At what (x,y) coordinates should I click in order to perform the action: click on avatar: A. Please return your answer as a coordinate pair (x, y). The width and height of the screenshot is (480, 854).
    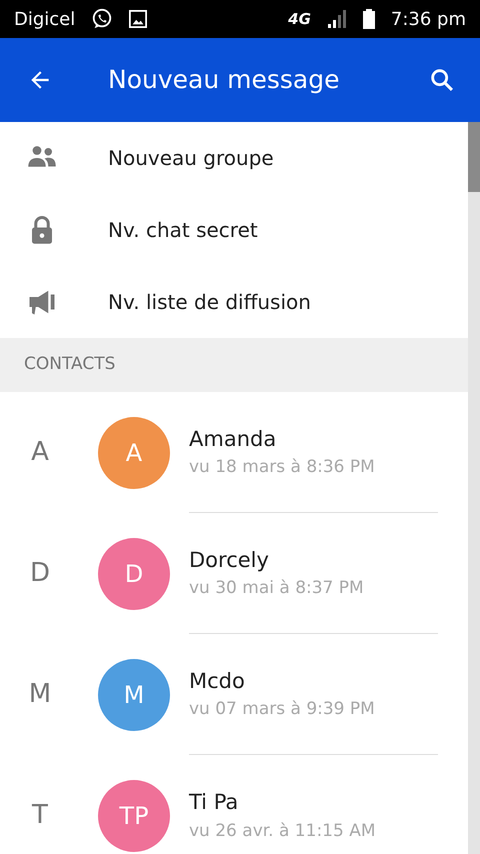
    Looking at the image, I should click on (134, 452).